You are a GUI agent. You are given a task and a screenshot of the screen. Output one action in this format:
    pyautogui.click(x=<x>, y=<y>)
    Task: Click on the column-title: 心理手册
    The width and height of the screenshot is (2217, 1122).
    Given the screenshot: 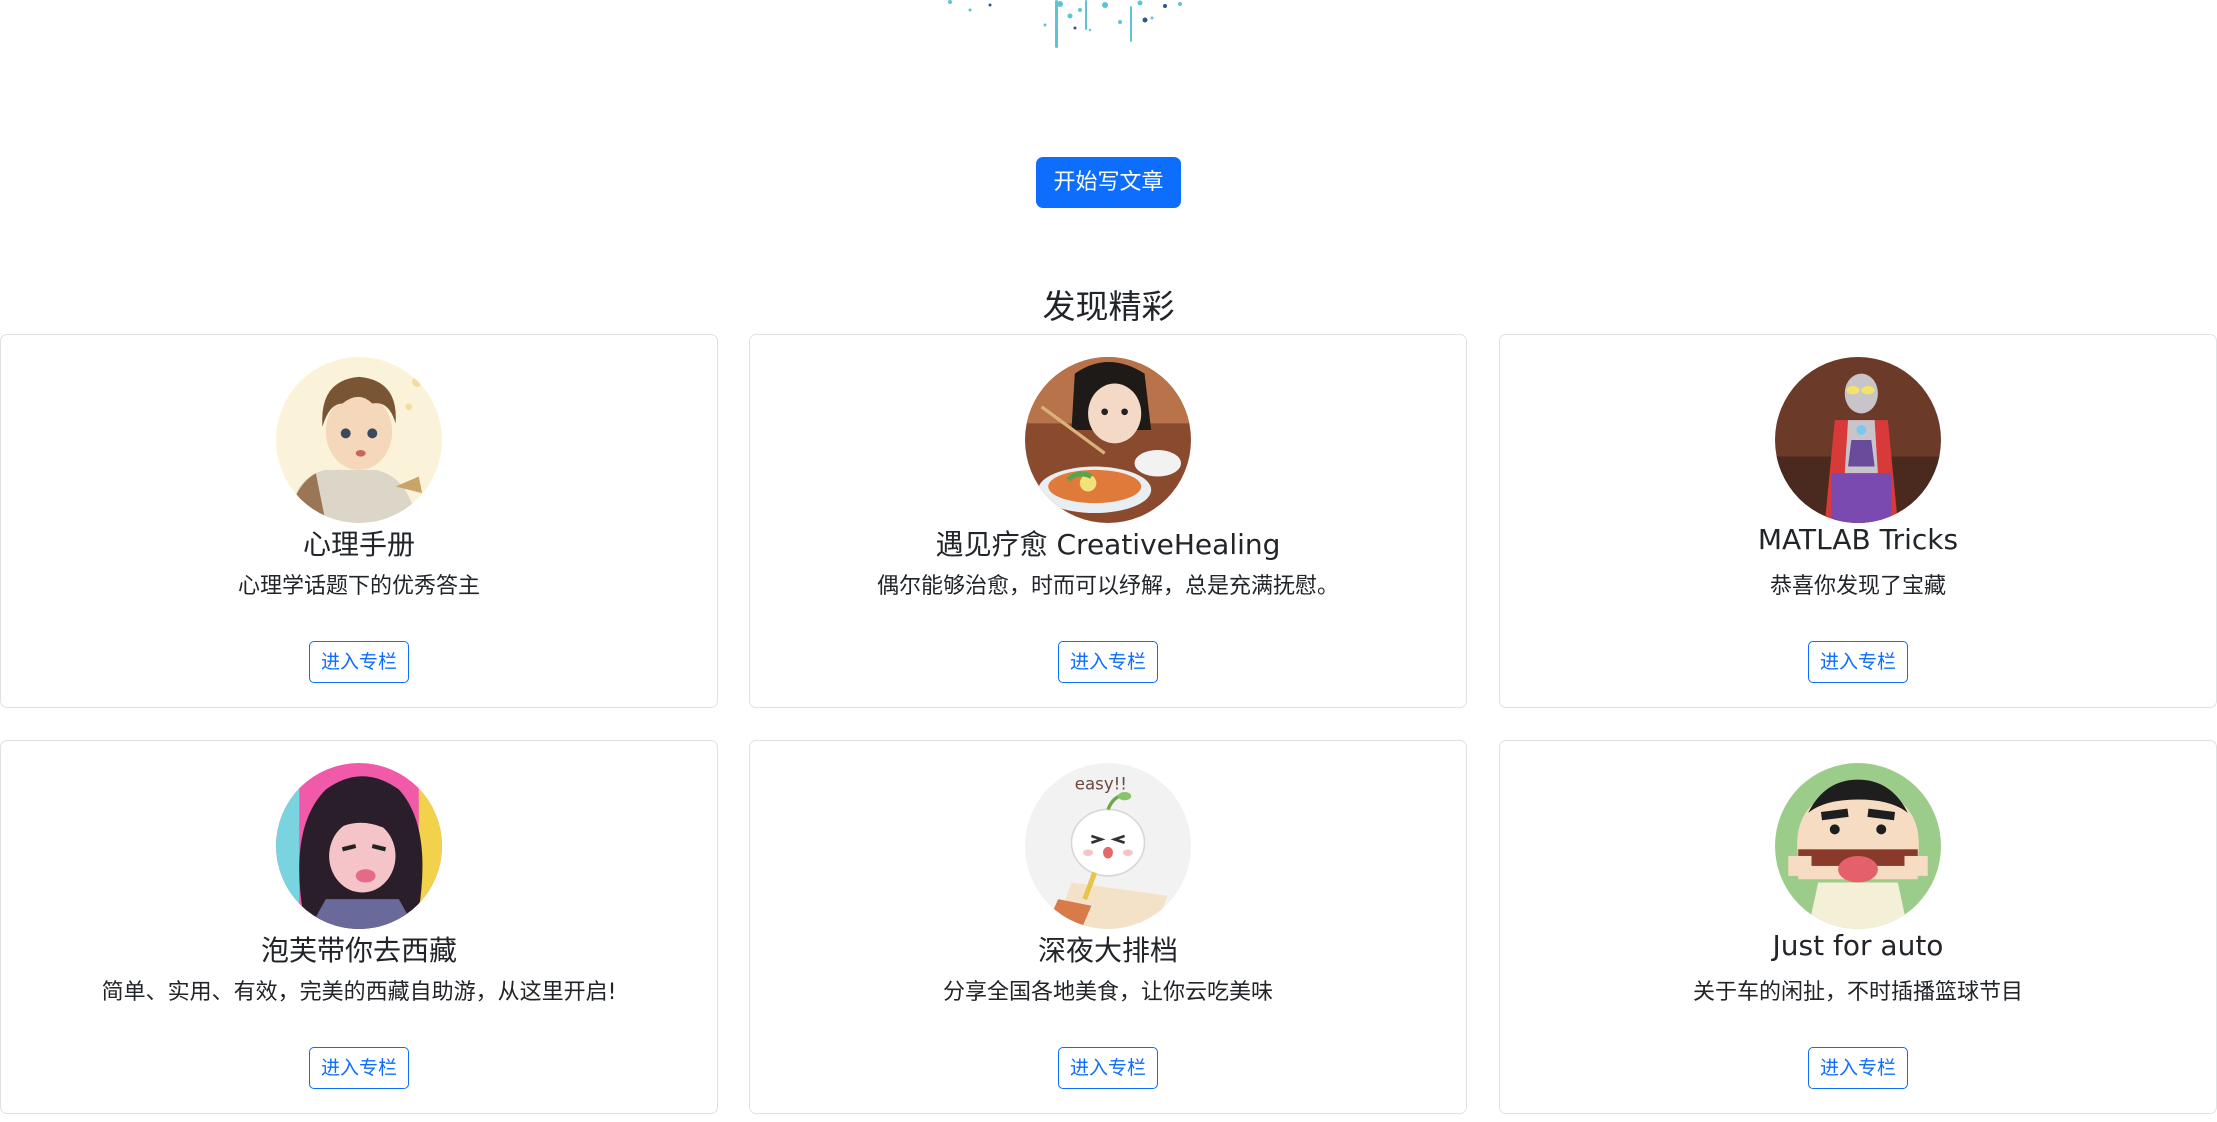 What is the action you would take?
    pyautogui.click(x=358, y=544)
    